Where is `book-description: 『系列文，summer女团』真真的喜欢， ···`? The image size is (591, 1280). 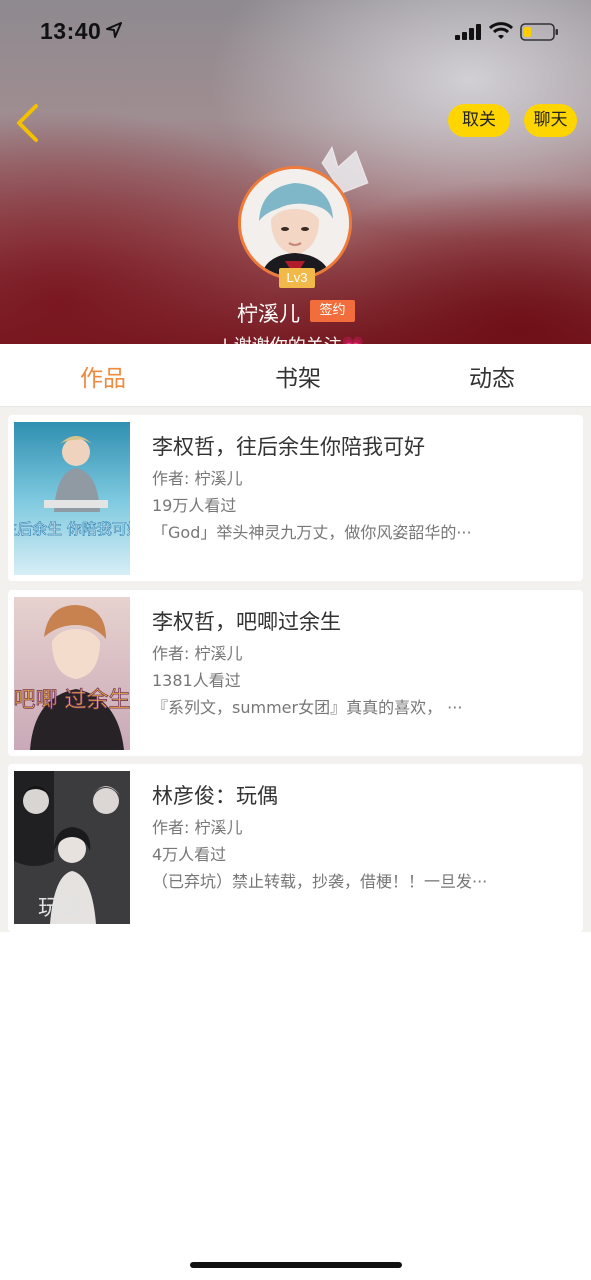 book-description: 『系列文，summer女团』真真的喜欢， ··· is located at coordinates (307, 707).